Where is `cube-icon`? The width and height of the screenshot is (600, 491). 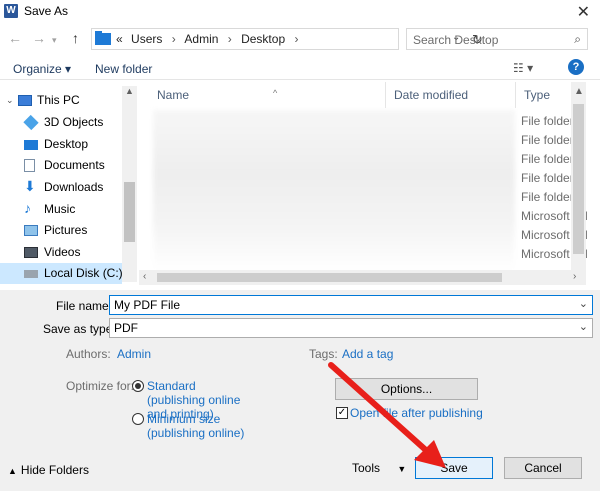
cube-icon is located at coordinates (31, 122).